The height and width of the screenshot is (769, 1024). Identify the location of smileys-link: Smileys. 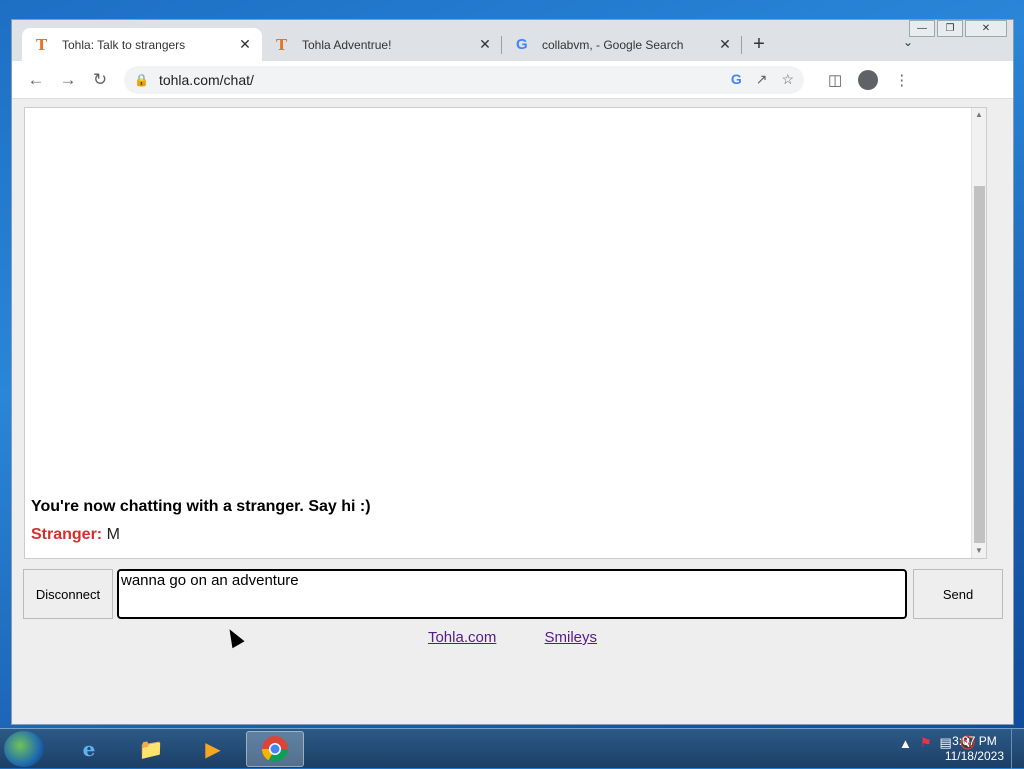
(571, 637).